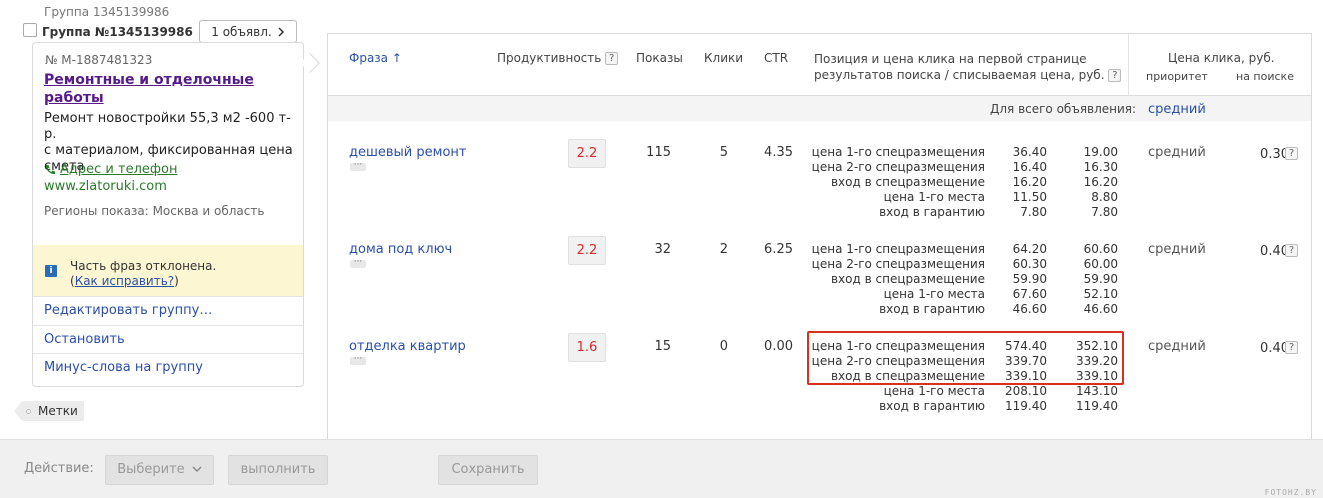  I want to click on charged-value: 119.40, so click(1097, 406).